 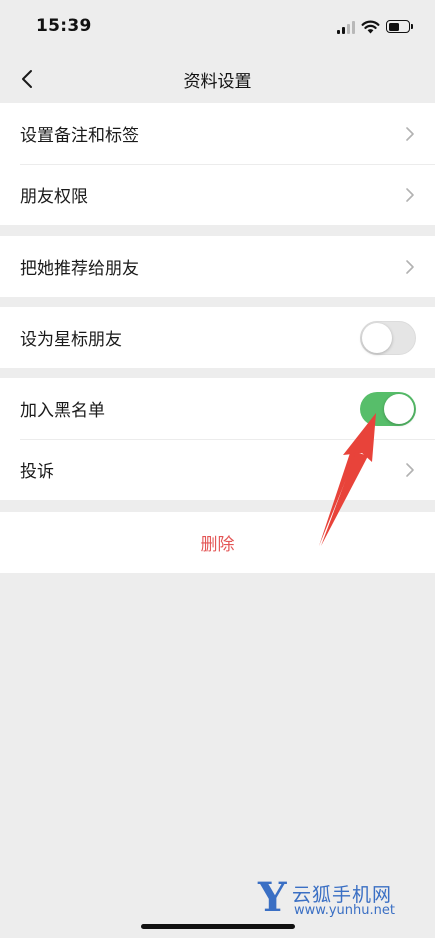 What do you see at coordinates (217, 469) in the screenshot?
I see `report-item: 投诉` at bounding box center [217, 469].